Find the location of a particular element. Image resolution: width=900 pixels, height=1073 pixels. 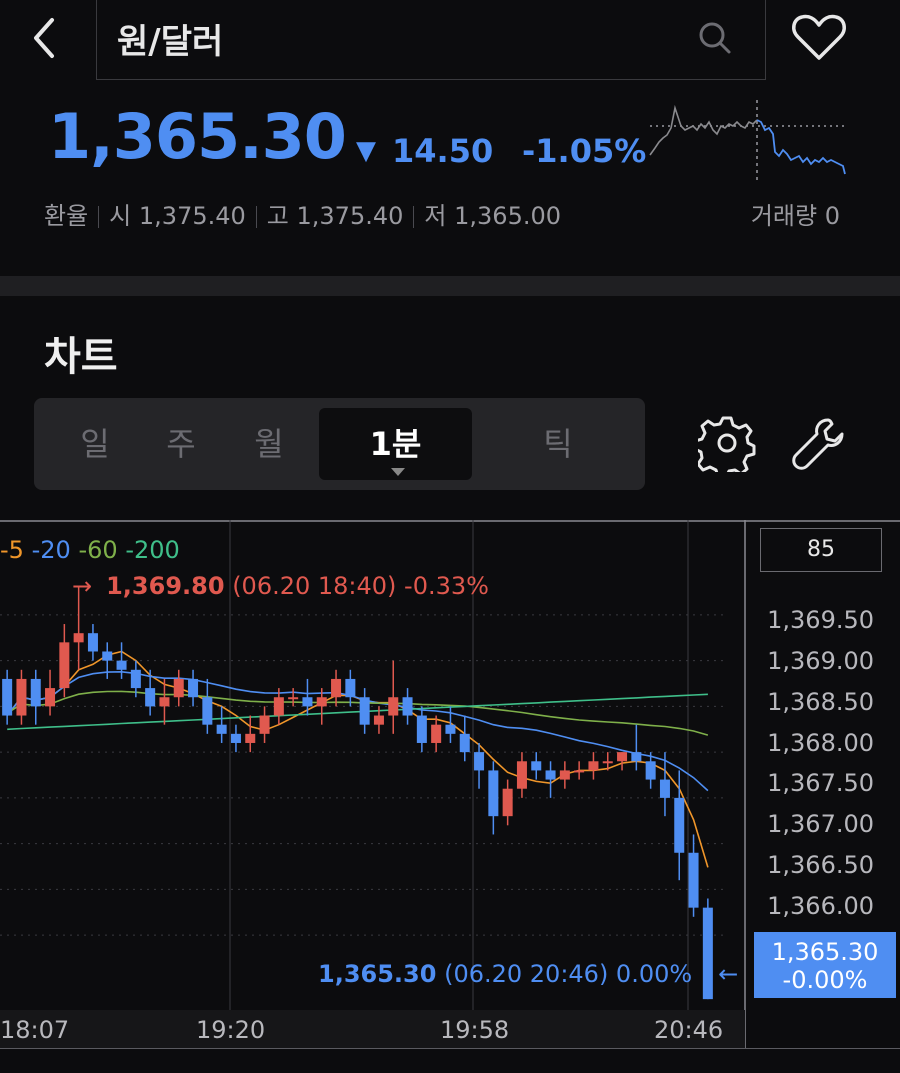

chart-section-title: 차트 is located at coordinates (81, 357).